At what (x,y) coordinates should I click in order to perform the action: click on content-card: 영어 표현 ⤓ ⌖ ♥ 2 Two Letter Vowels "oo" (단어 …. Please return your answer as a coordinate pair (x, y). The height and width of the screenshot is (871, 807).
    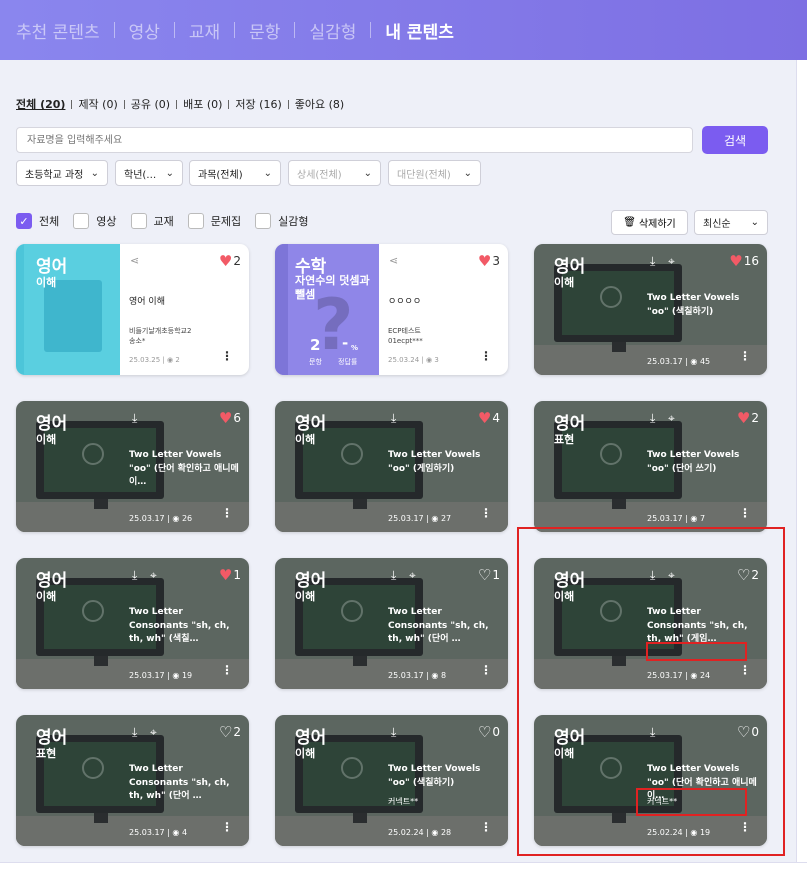
    Looking at the image, I should click on (650, 466).